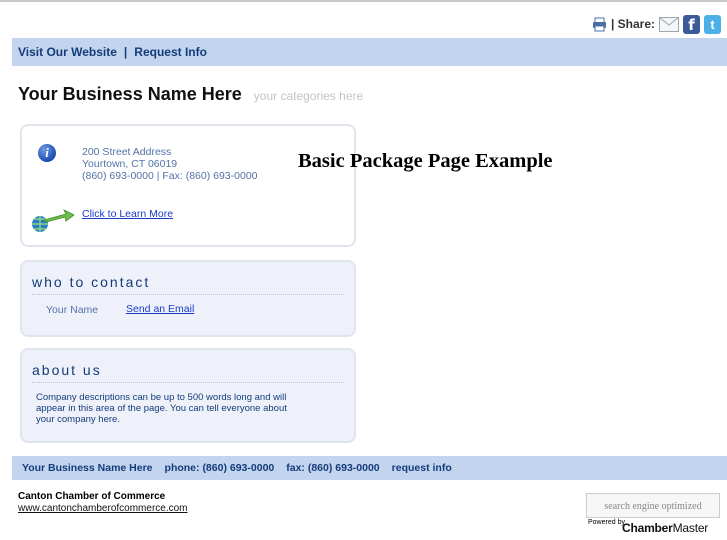 The image size is (727, 540). I want to click on facebook-icon: f, so click(691, 24).